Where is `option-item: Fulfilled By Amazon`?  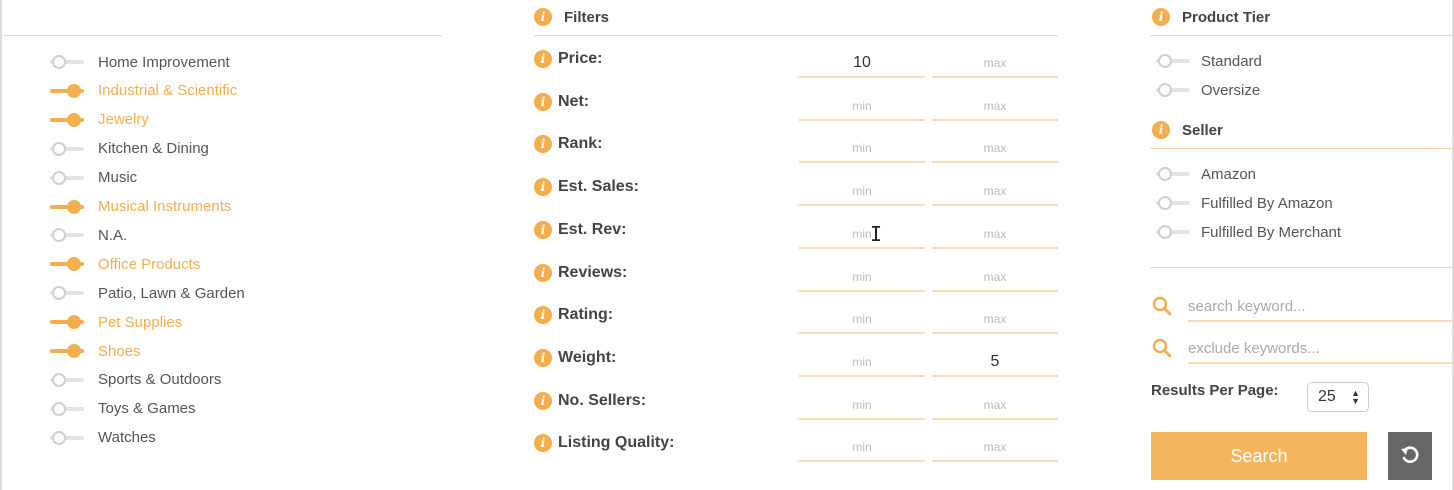
option-item: Fulfilled By Amazon is located at coordinates (1242, 203).